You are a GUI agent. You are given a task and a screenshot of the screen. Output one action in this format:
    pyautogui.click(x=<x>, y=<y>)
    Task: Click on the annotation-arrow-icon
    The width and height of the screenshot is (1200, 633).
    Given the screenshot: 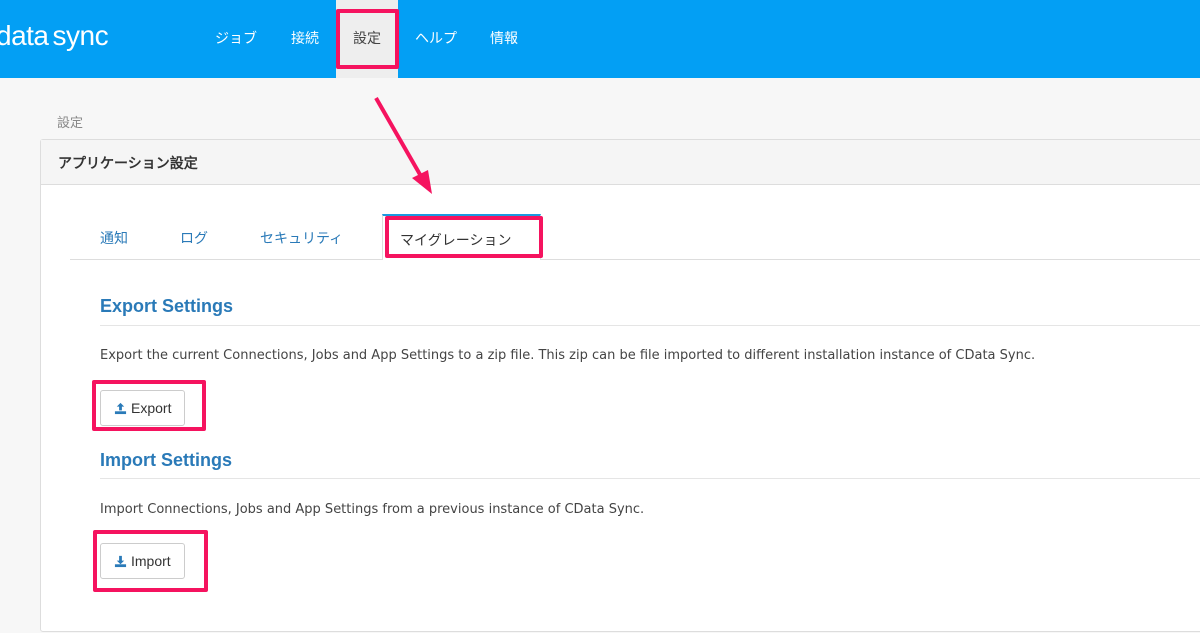 What is the action you would take?
    pyautogui.click(x=403, y=145)
    